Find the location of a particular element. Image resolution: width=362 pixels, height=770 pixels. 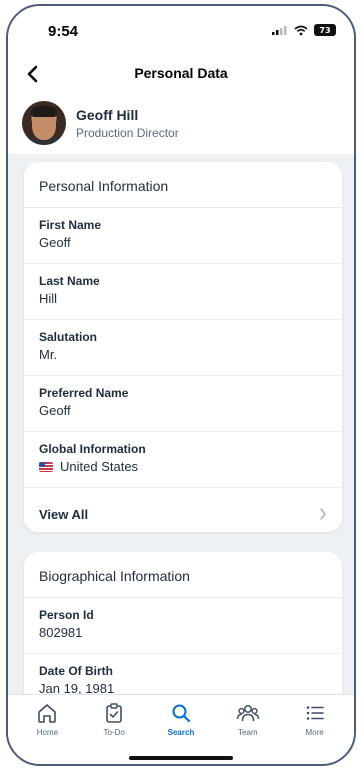

search-icon is located at coordinates (181, 713).